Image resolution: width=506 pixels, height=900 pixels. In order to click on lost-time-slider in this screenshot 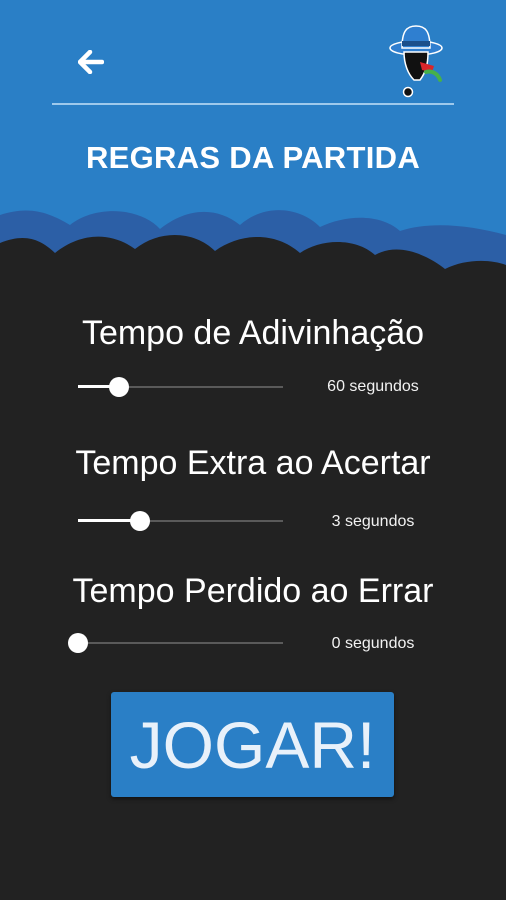, I will do `click(175, 643)`.